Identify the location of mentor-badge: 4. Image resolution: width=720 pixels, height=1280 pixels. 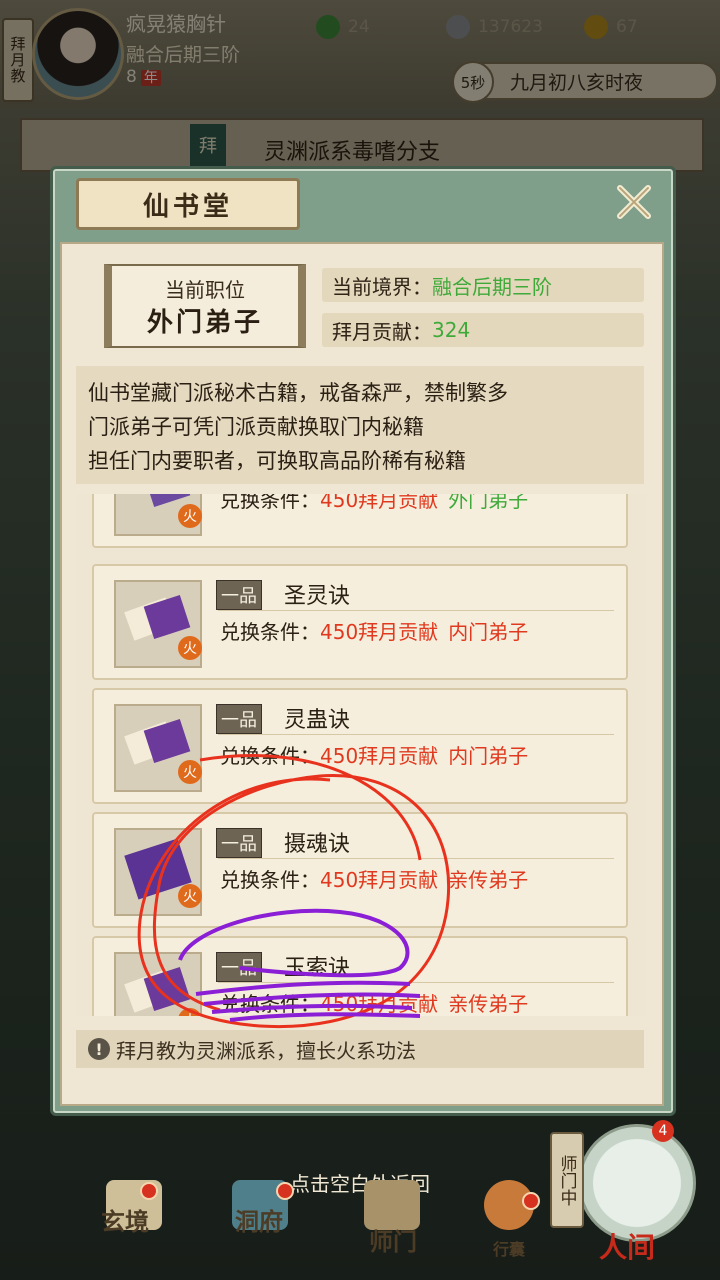
(663, 1131).